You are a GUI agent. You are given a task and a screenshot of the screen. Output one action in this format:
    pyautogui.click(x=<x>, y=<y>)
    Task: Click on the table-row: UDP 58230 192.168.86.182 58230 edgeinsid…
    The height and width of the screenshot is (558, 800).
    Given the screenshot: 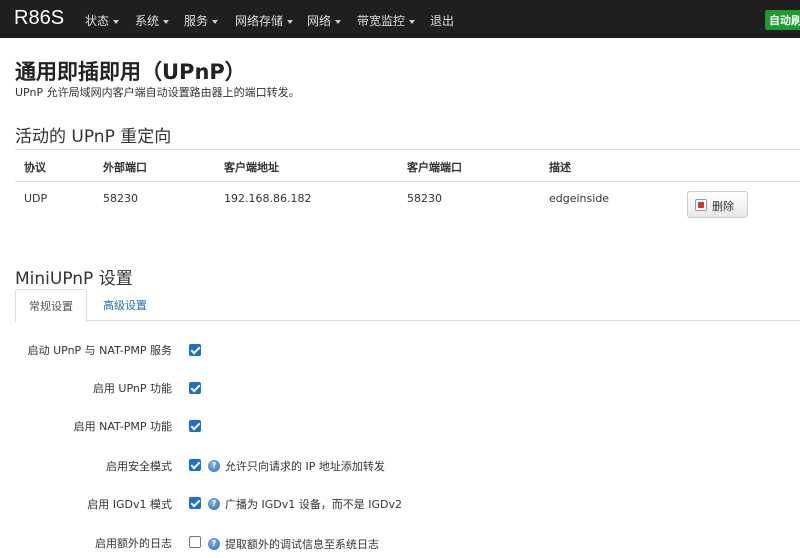 What is the action you would take?
    pyautogui.click(x=407, y=203)
    